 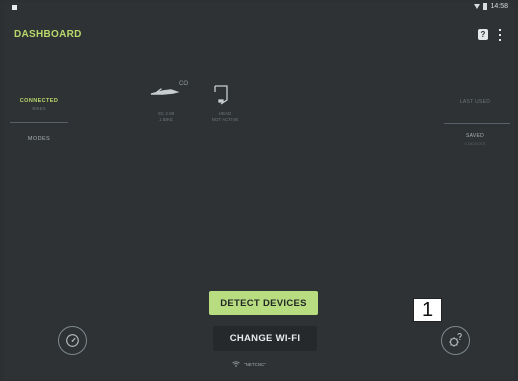 I want to click on head-label-line2: NOT ACTIVE, so click(x=225, y=119).